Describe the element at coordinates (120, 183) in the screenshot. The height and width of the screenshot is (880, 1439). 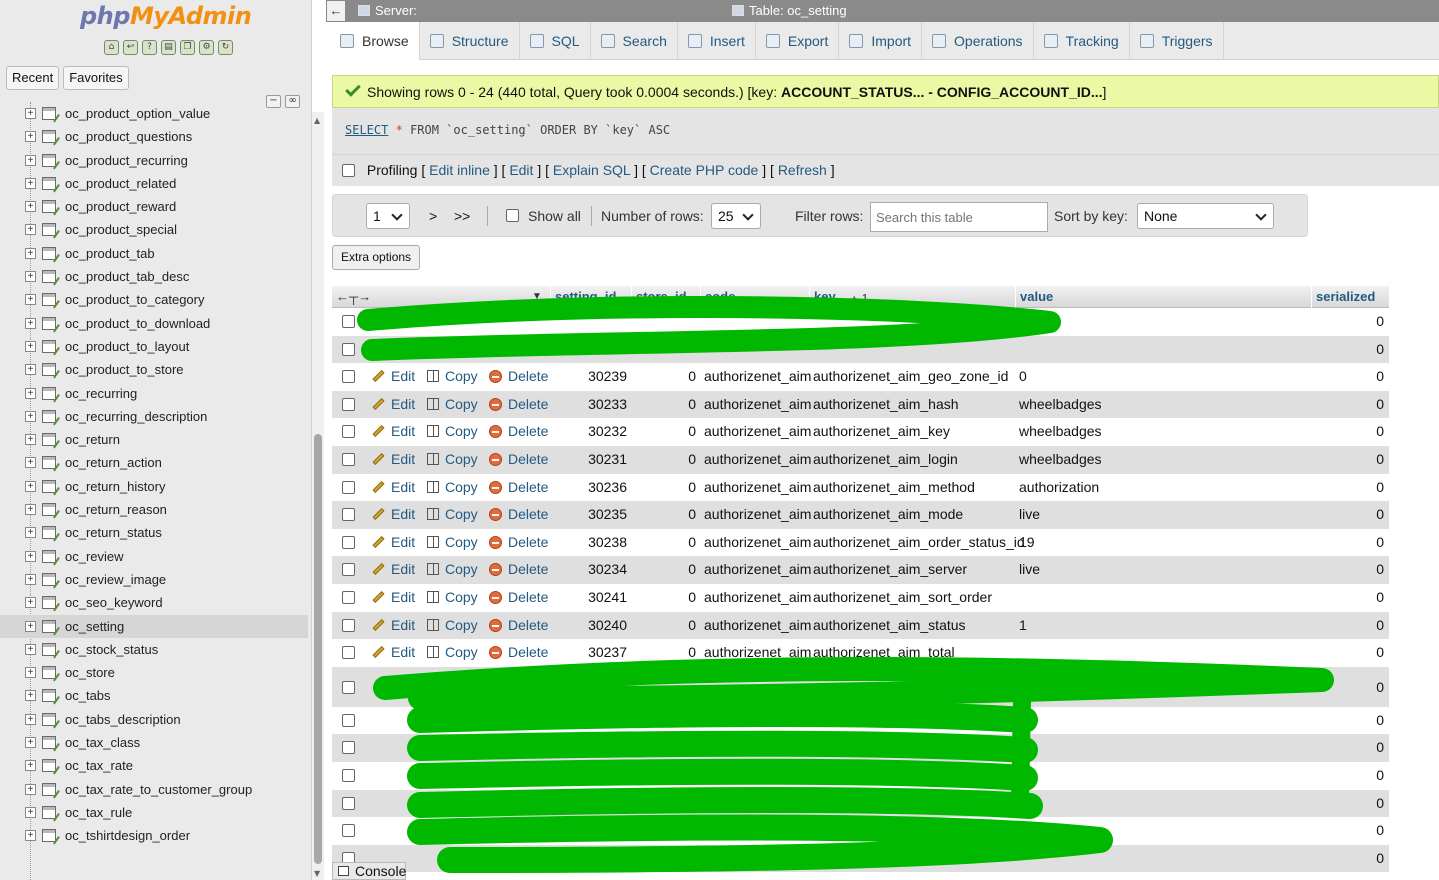
I see `tree-table-label: oc_product_related` at that location.